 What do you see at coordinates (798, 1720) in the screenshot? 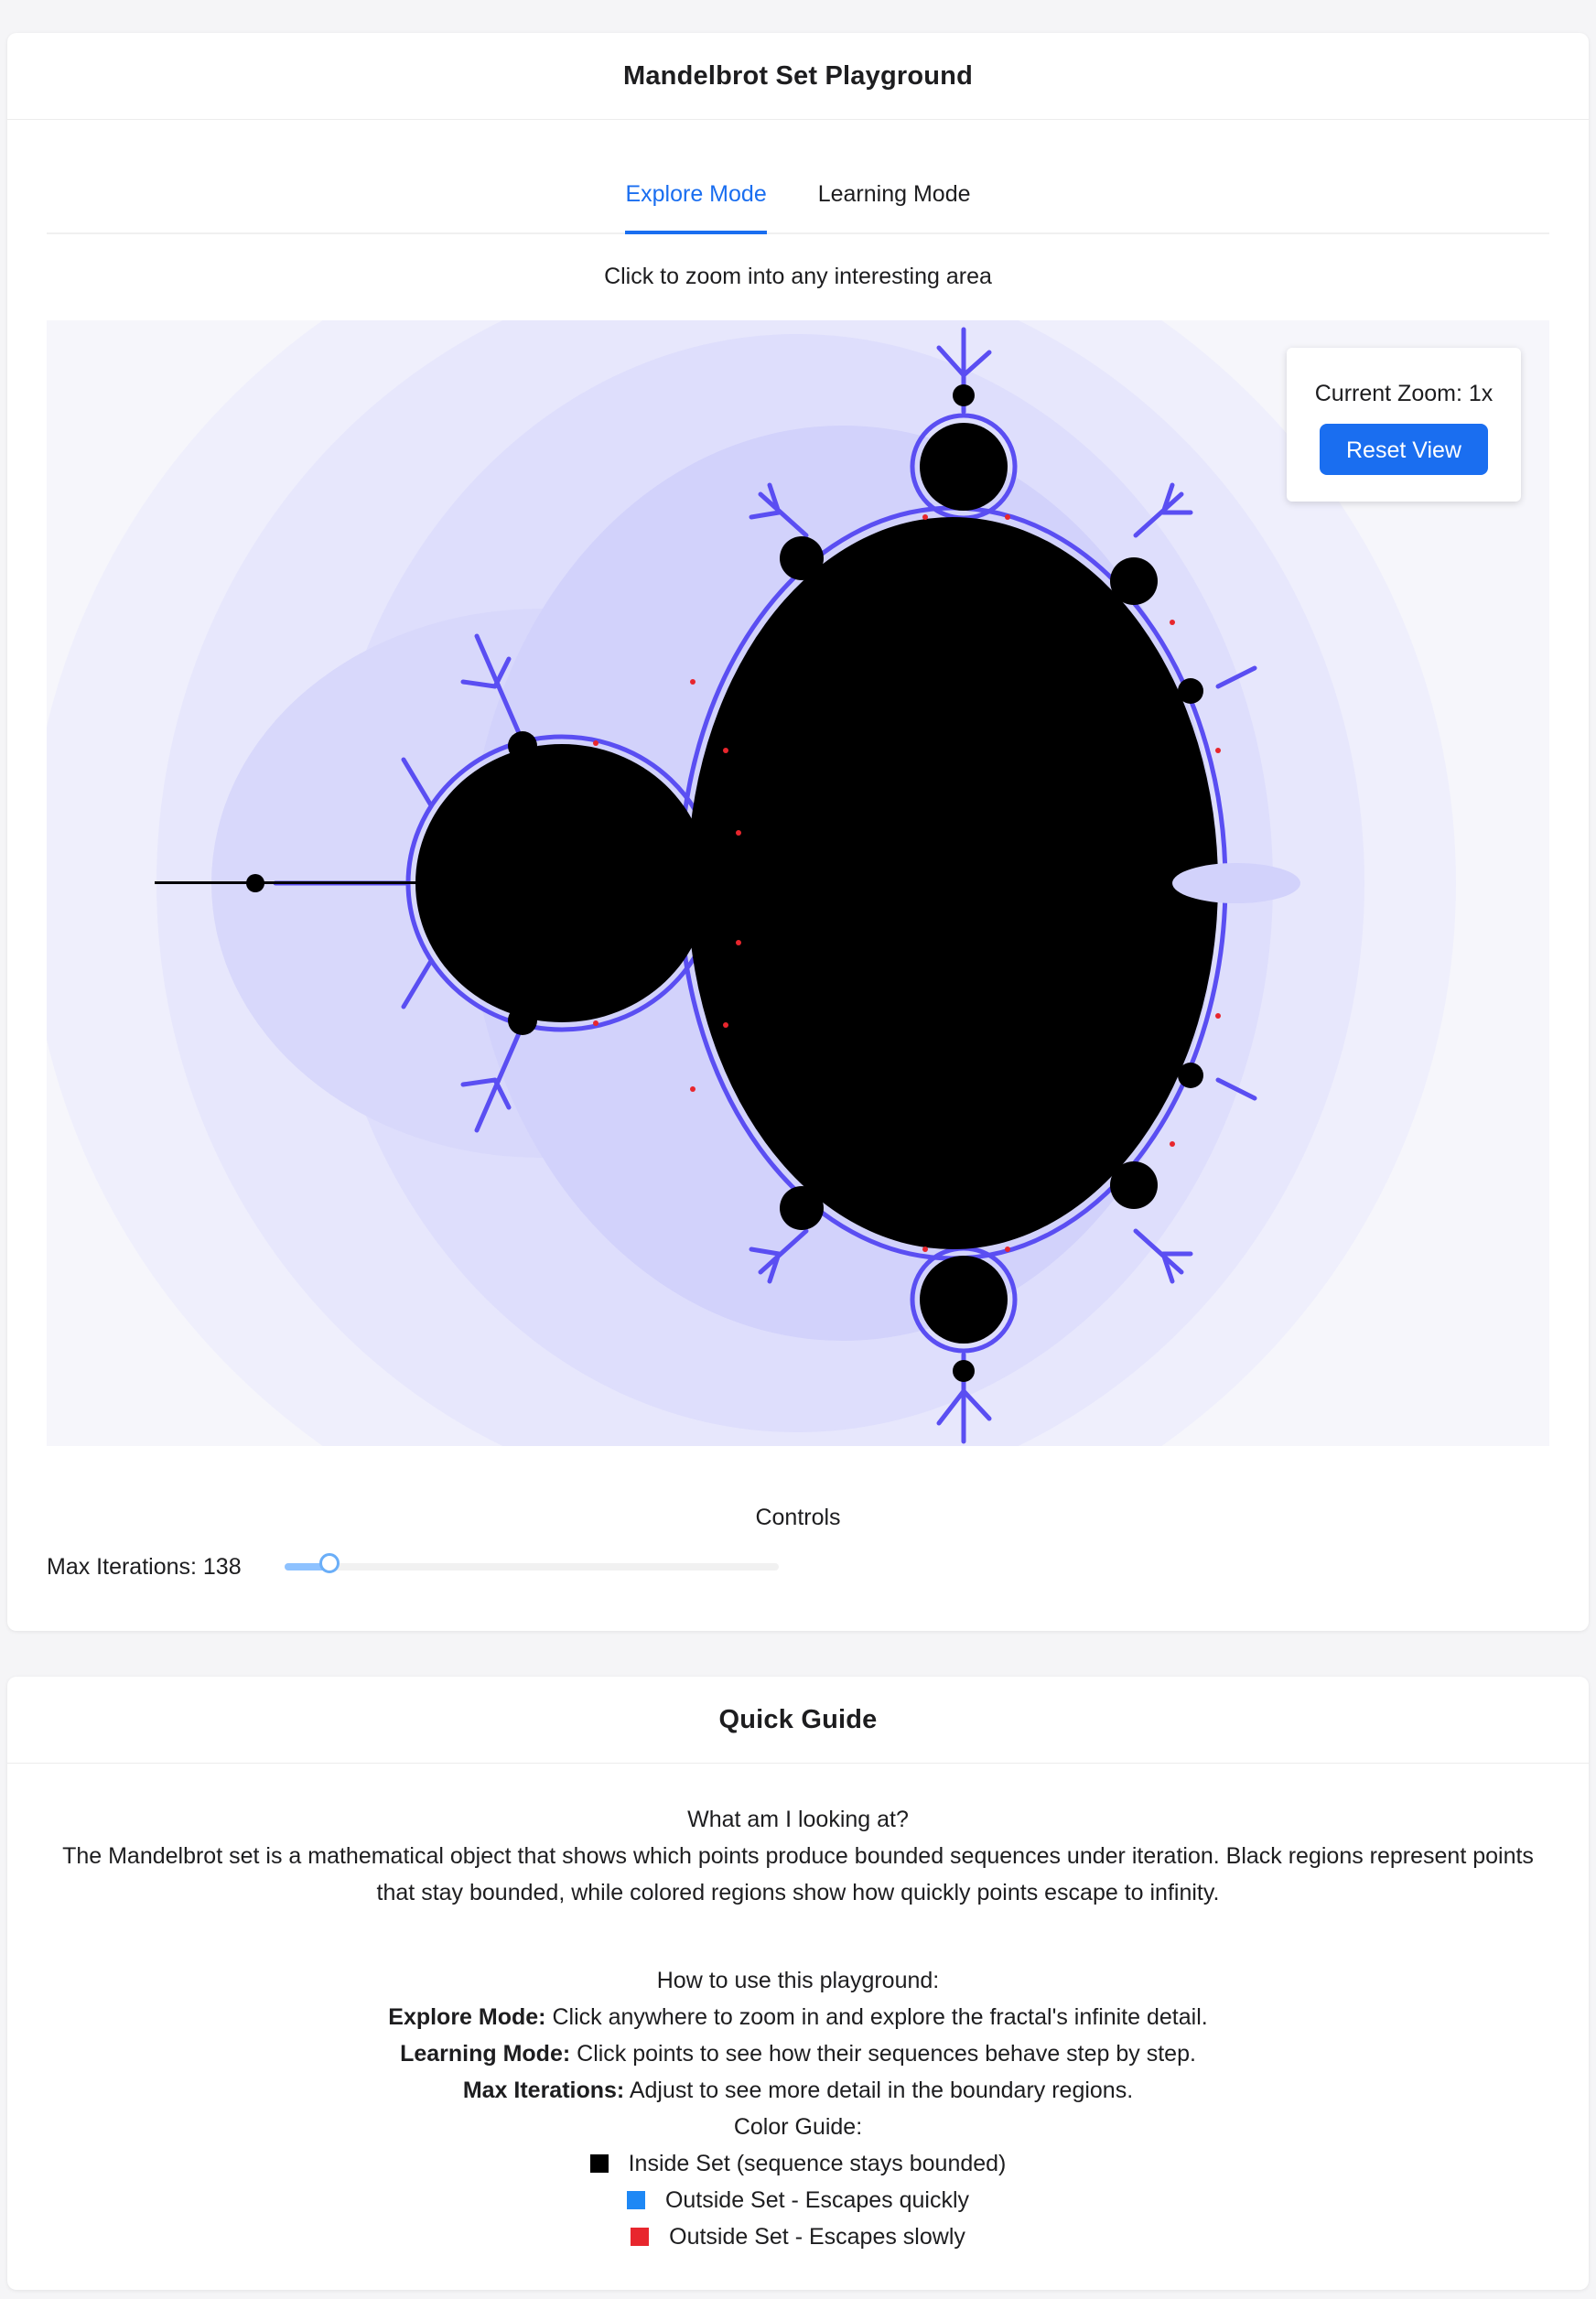
I see `guide-title: Quick Guide` at bounding box center [798, 1720].